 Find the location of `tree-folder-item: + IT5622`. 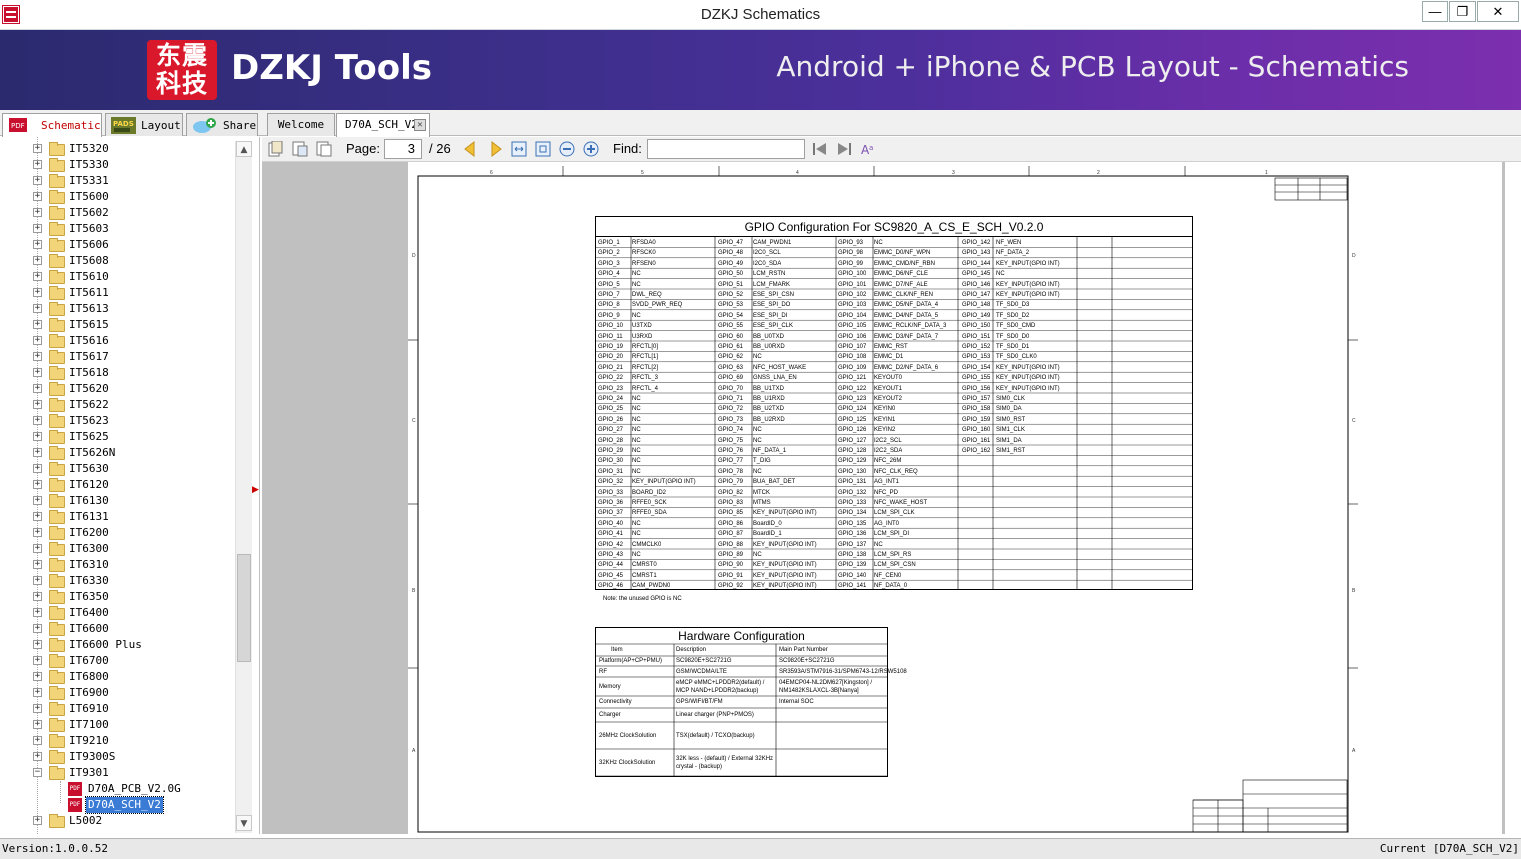

tree-folder-item: + IT5622 is located at coordinates (118, 405).